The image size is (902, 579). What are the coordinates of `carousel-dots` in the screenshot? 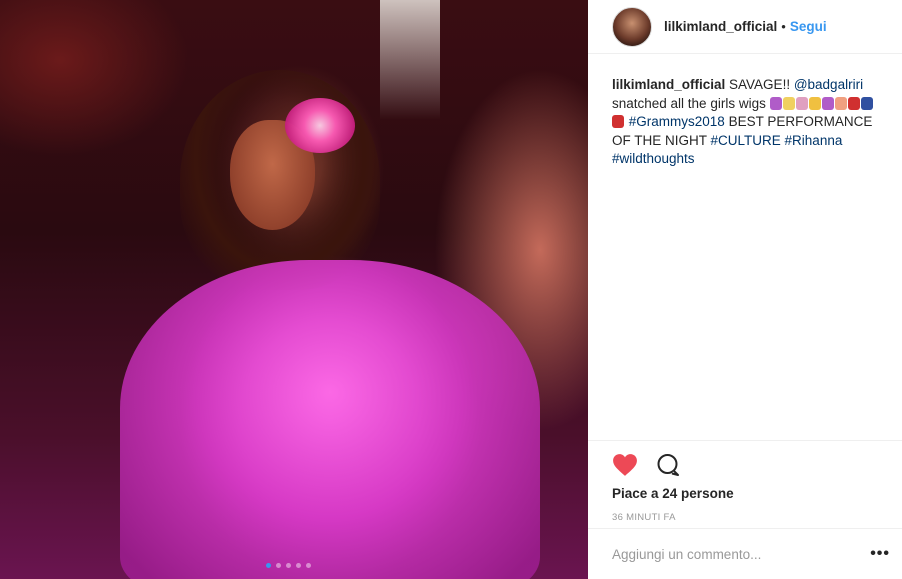 It's located at (288, 565).